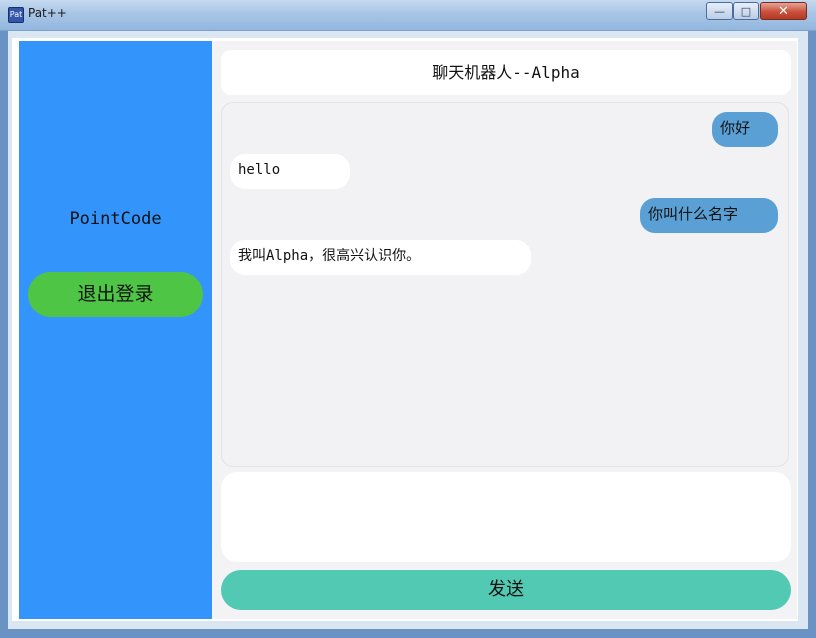 This screenshot has height=638, width=816. Describe the element at coordinates (746, 11) in the screenshot. I see `maximize-button: □` at that location.